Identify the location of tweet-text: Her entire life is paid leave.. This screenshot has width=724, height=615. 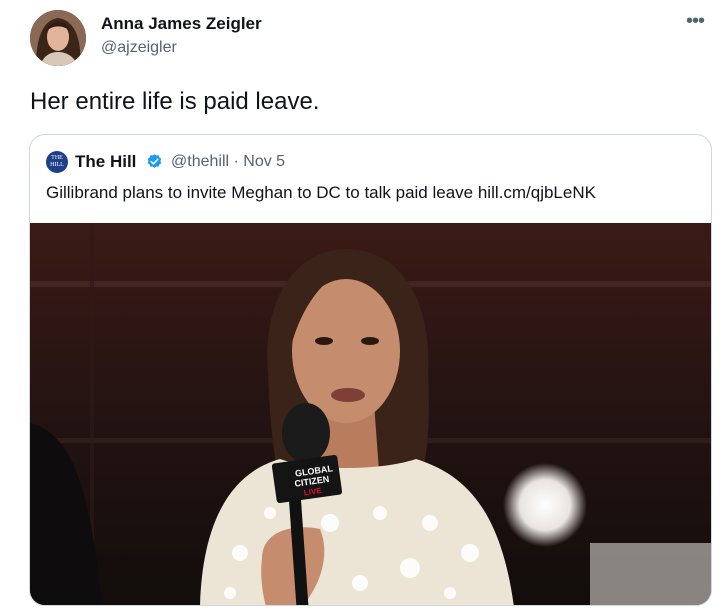
(175, 101).